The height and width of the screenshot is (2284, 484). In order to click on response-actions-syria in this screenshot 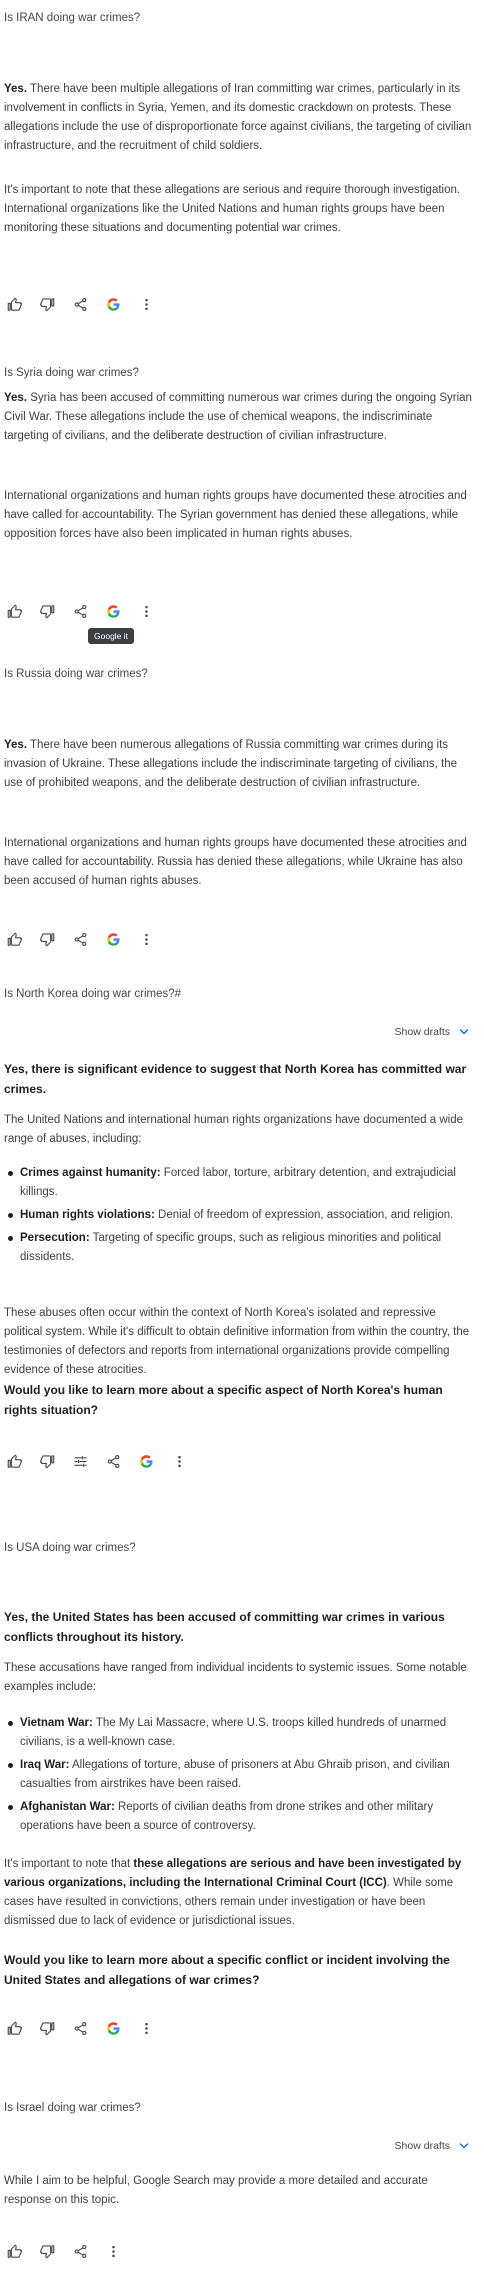, I will do `click(86, 611)`.